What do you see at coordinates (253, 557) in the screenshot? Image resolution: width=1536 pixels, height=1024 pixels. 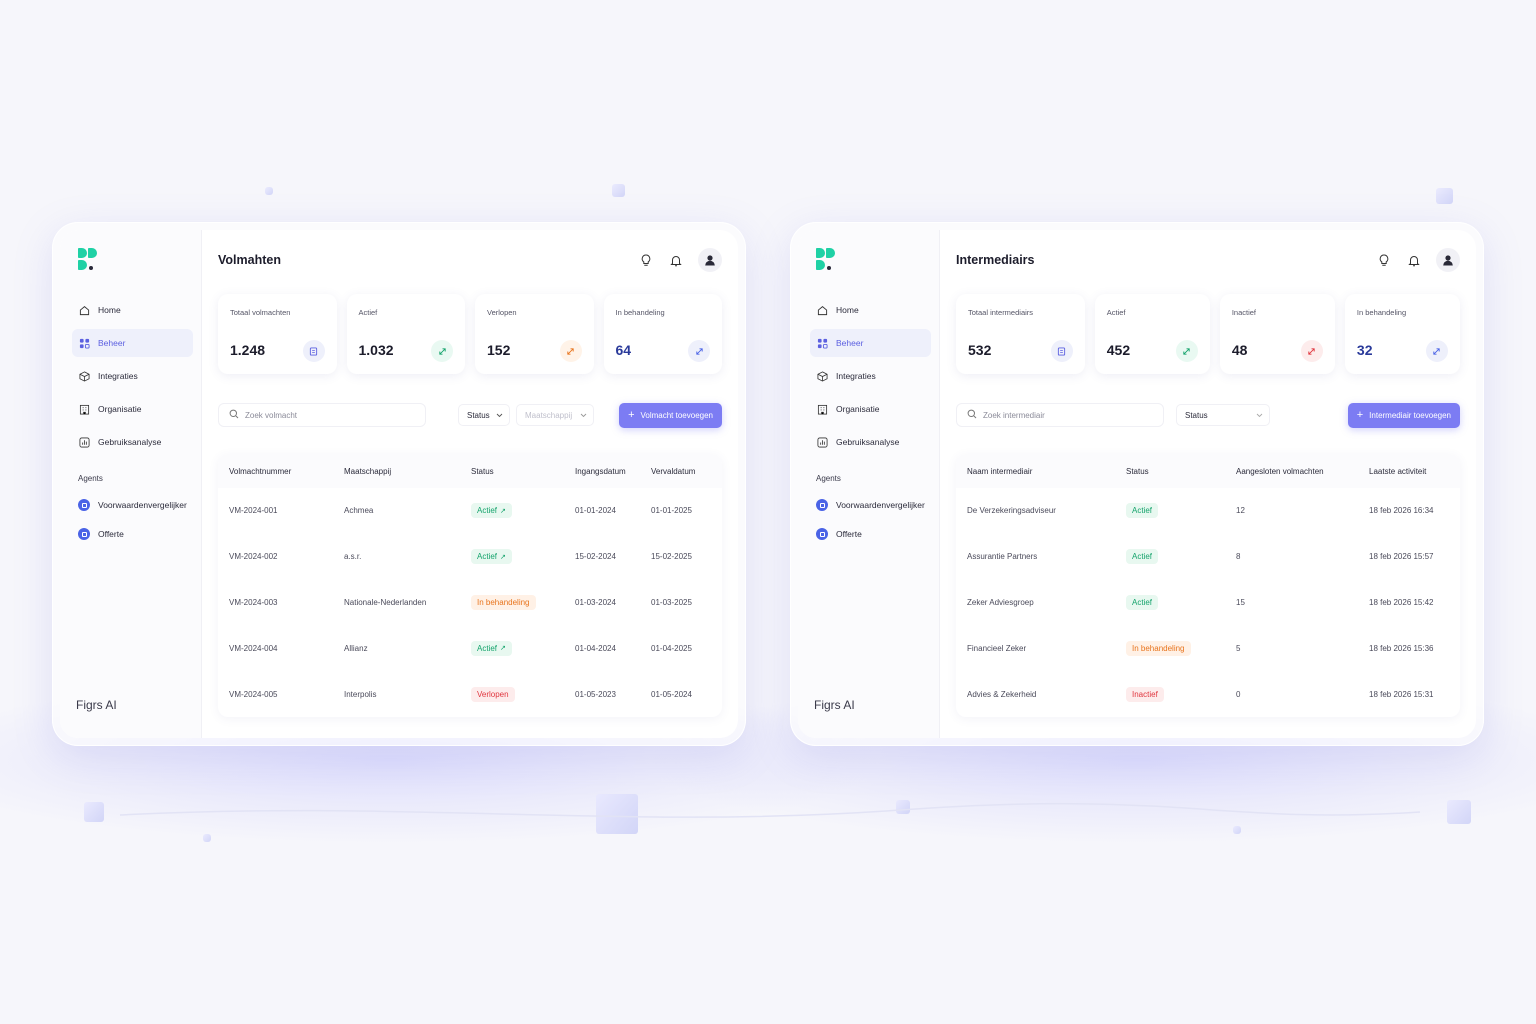 I see `table-cell: VM-2024-002` at bounding box center [253, 557].